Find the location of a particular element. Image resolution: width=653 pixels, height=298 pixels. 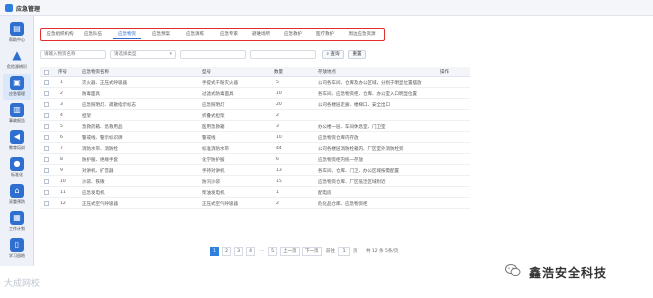

model-search-input is located at coordinates (213, 54).